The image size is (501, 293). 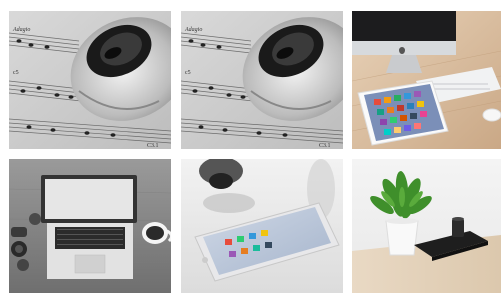 I want to click on laptop-coffee-photo, so click(x=90, y=226).